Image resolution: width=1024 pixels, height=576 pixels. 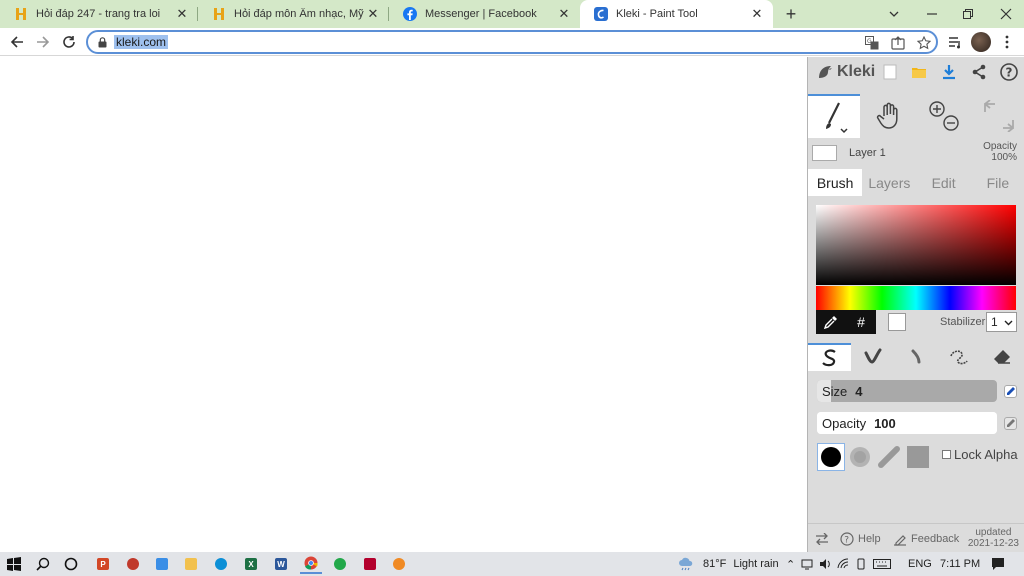 What do you see at coordinates (825, 564) in the screenshot?
I see `volume-icon` at bounding box center [825, 564].